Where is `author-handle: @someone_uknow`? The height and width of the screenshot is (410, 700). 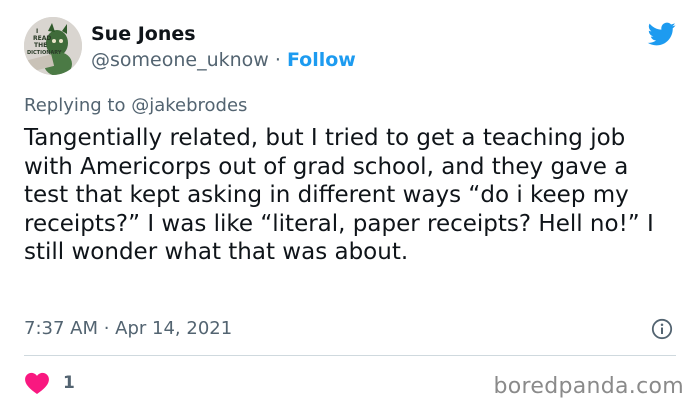 author-handle: @someone_uknow is located at coordinates (180, 60).